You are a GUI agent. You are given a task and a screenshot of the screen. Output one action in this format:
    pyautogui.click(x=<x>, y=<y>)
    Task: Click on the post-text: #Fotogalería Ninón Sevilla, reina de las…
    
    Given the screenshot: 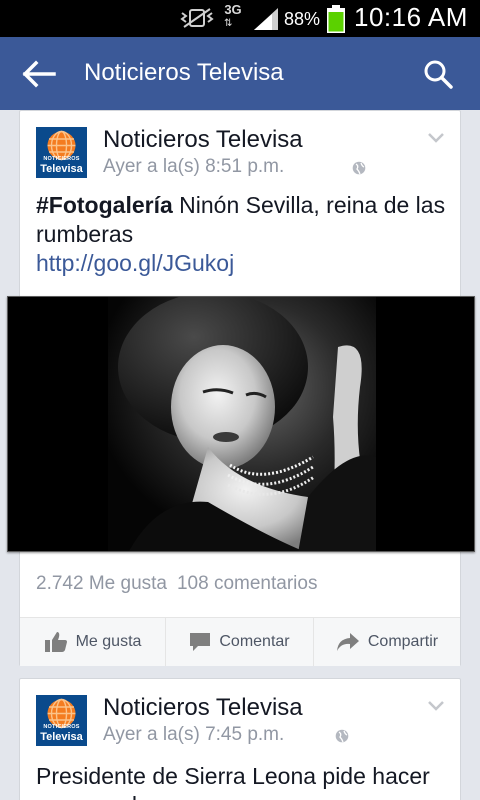 What is the action you would take?
    pyautogui.click(x=243, y=234)
    